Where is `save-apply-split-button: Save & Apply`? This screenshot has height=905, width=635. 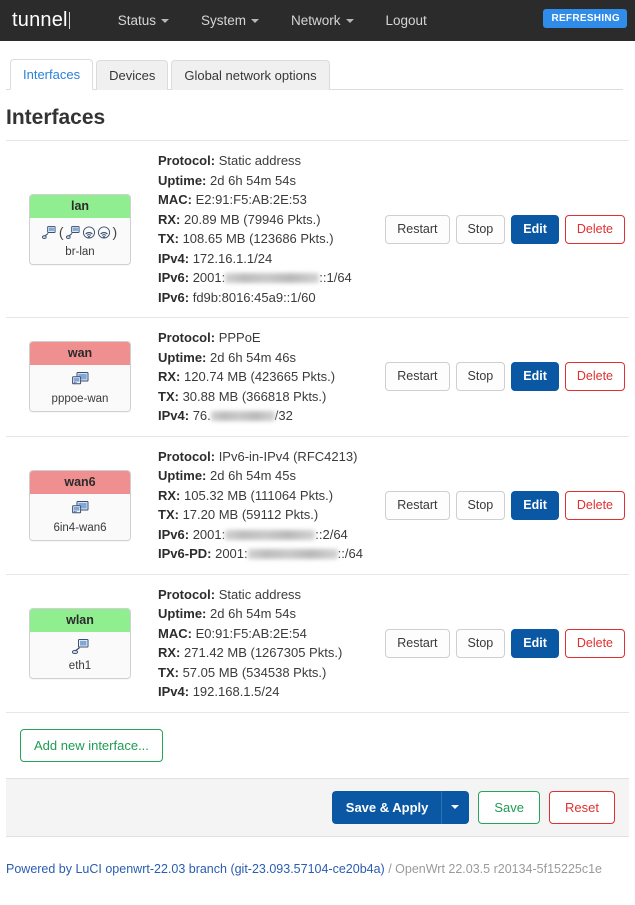
save-apply-split-button: Save & Apply is located at coordinates (400, 807).